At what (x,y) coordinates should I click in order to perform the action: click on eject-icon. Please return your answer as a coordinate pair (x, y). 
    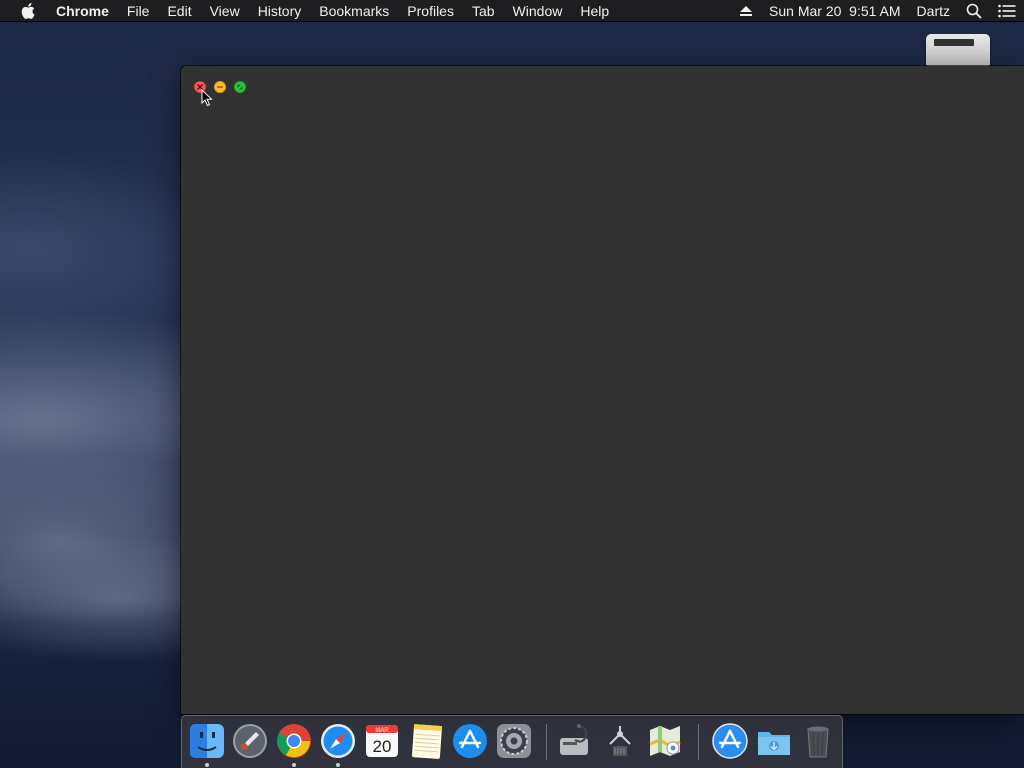
    Looking at the image, I should click on (746, 11).